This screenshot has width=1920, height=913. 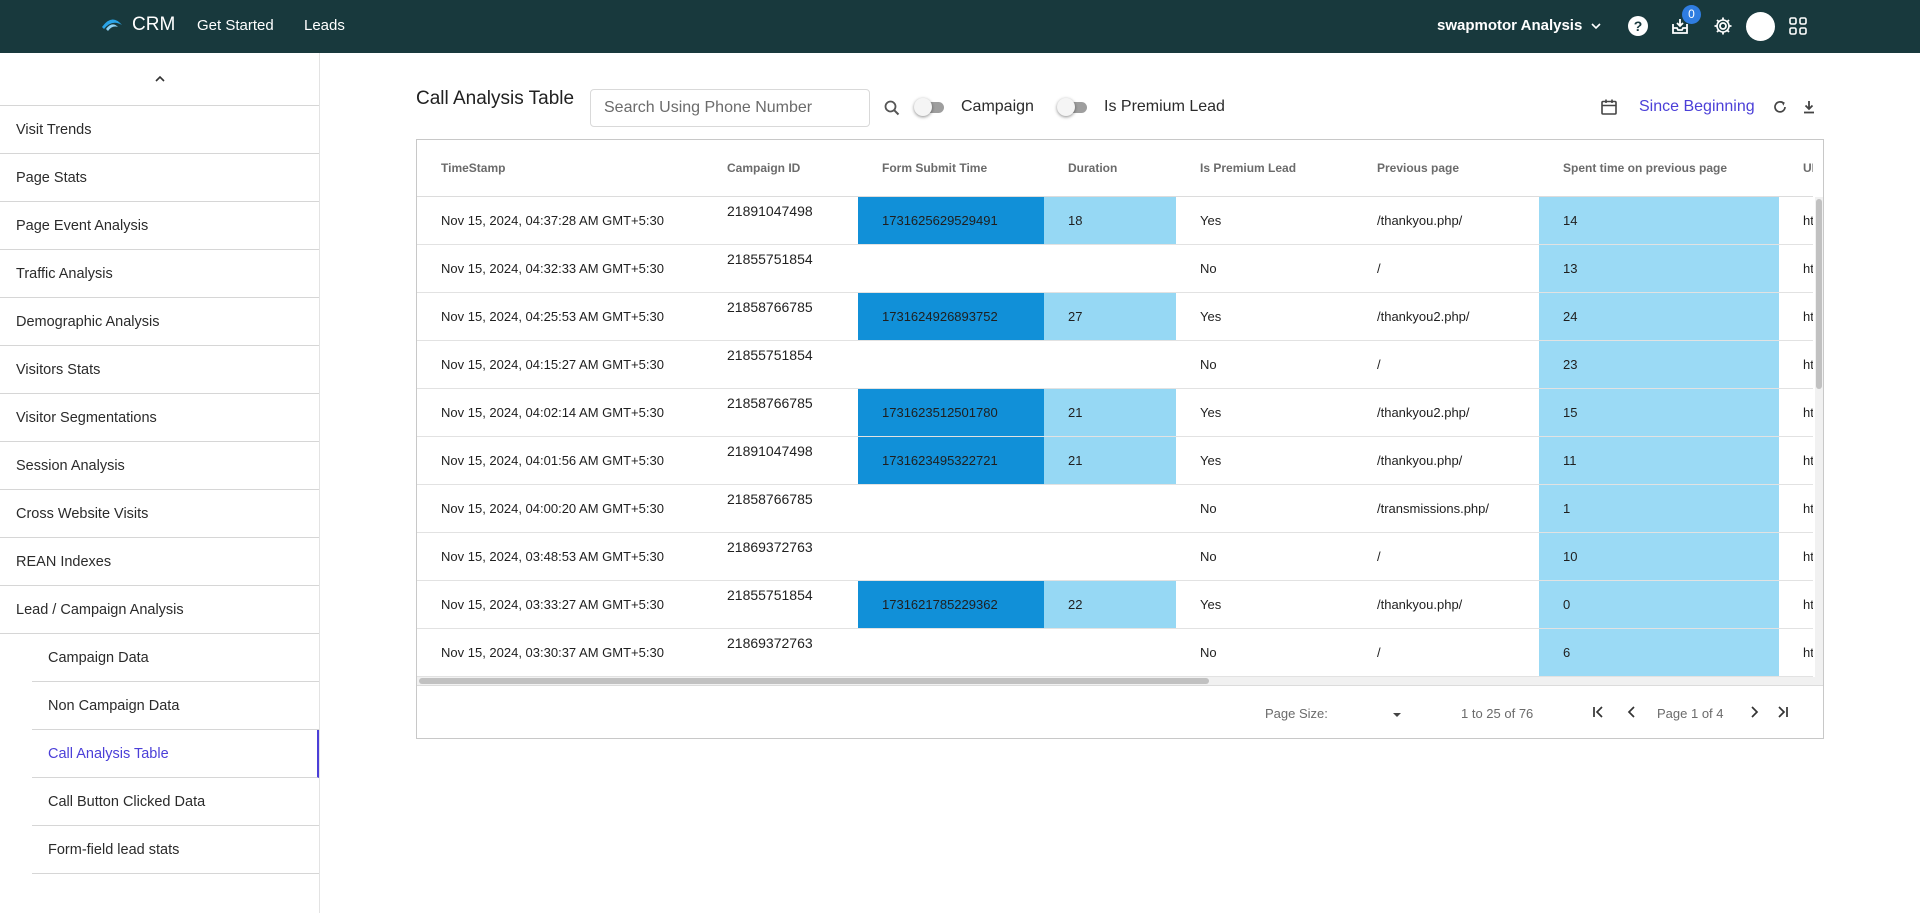 I want to click on column-header-previous-page: Previous page, so click(x=1446, y=168).